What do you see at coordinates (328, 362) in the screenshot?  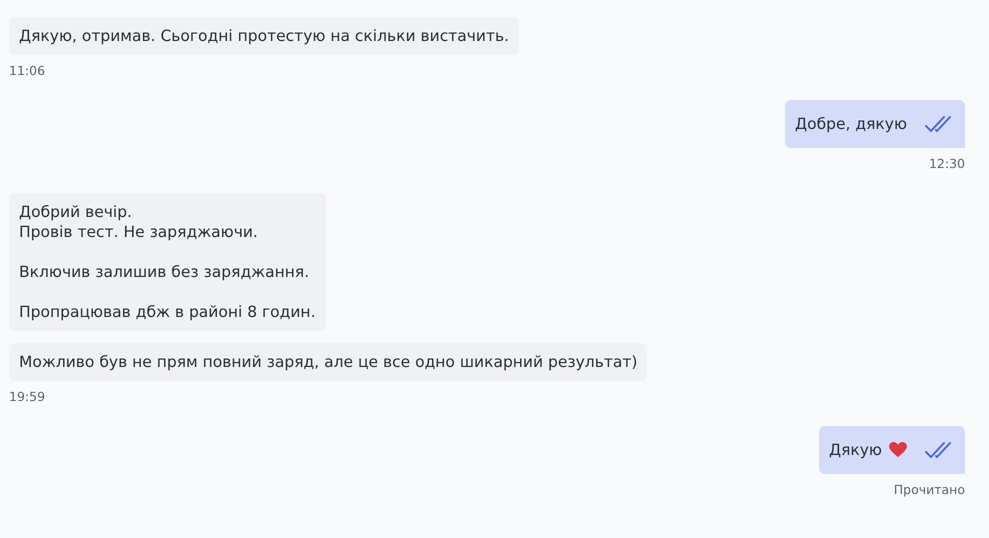 I see `message-text: Можливо був не прям повний заряд, але це все одно шикарний результат)` at bounding box center [328, 362].